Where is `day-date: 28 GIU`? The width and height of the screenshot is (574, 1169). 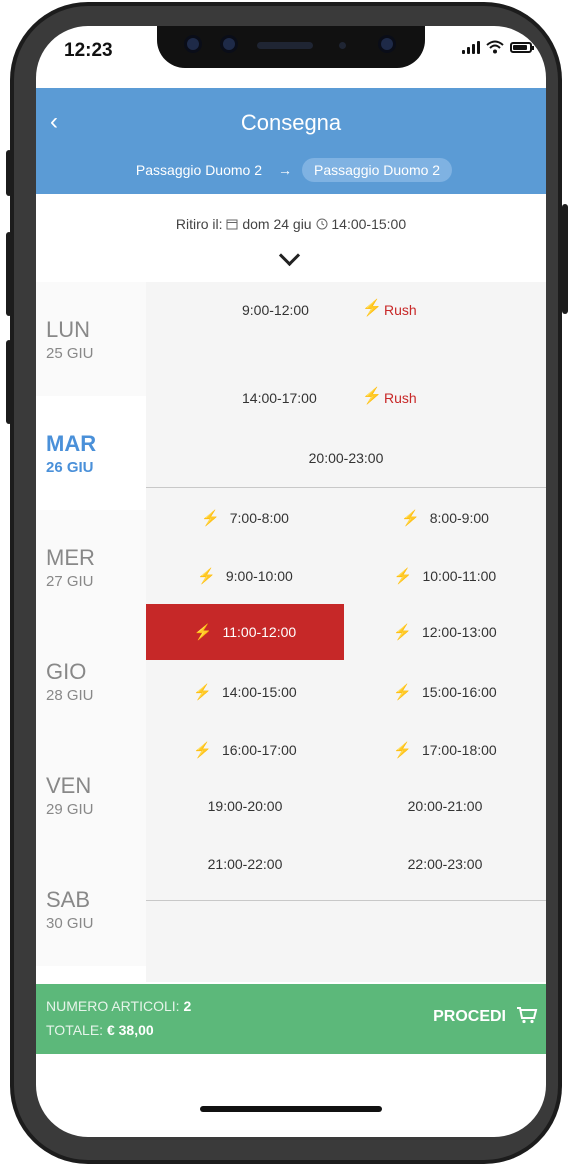
day-date: 28 GIU is located at coordinates (70, 695).